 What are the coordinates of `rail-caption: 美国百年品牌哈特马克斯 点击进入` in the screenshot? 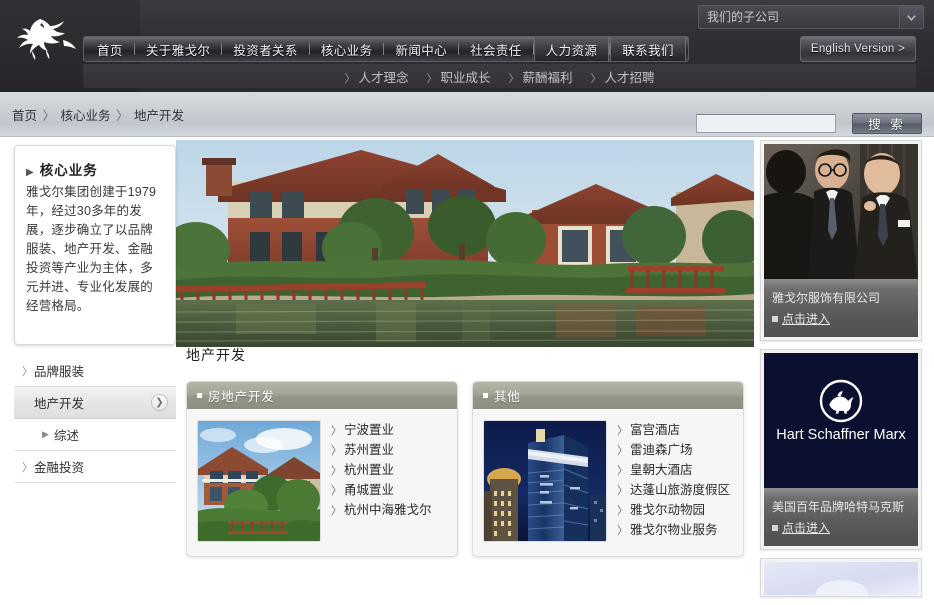 It's located at (841, 517).